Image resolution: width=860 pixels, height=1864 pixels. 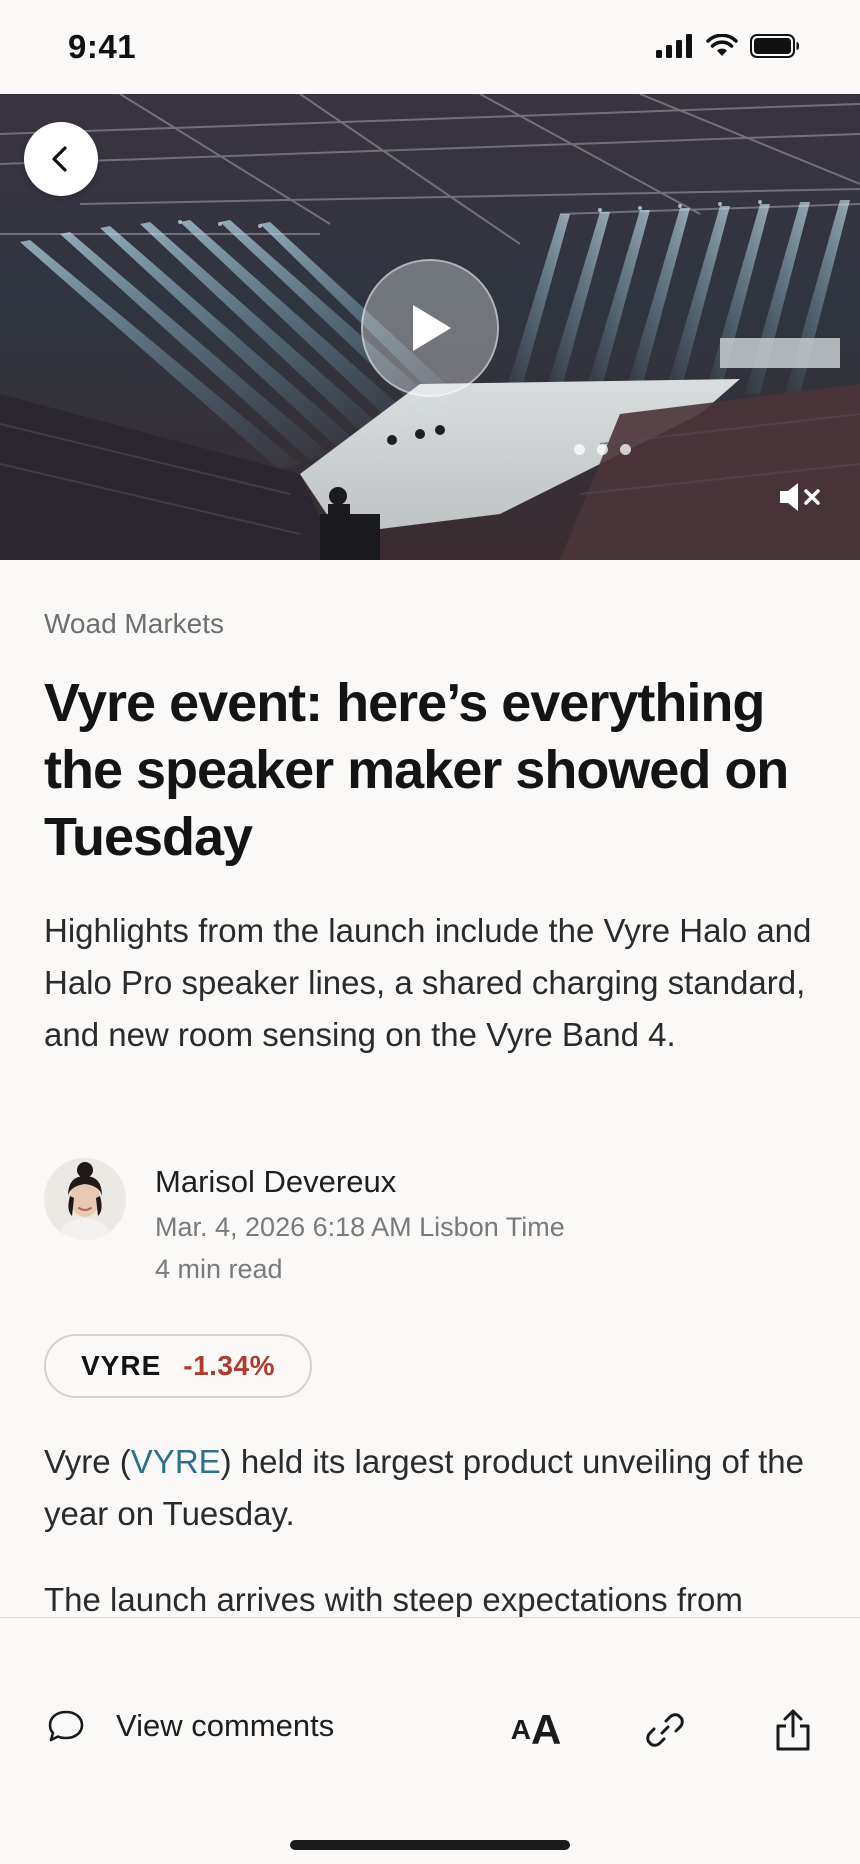 I want to click on back-icon, so click(x=59, y=159).